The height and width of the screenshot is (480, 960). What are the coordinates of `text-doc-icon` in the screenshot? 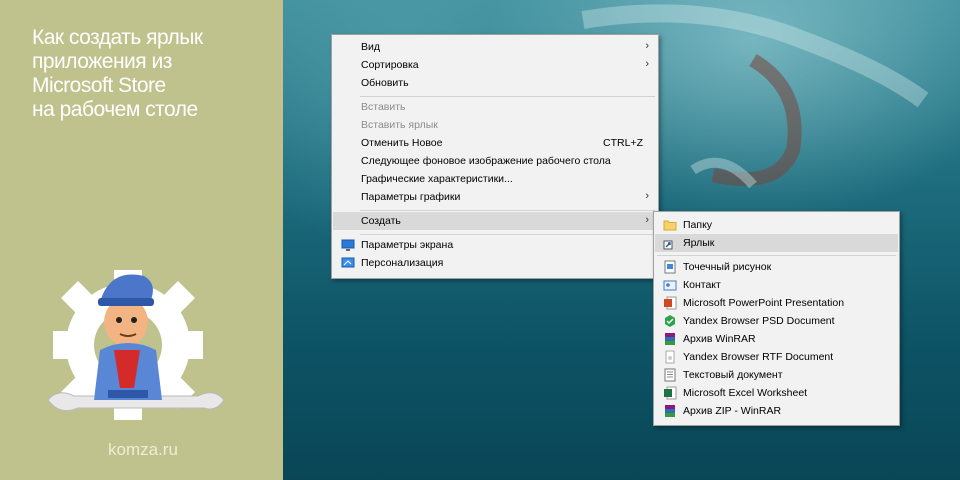 It's located at (670, 375).